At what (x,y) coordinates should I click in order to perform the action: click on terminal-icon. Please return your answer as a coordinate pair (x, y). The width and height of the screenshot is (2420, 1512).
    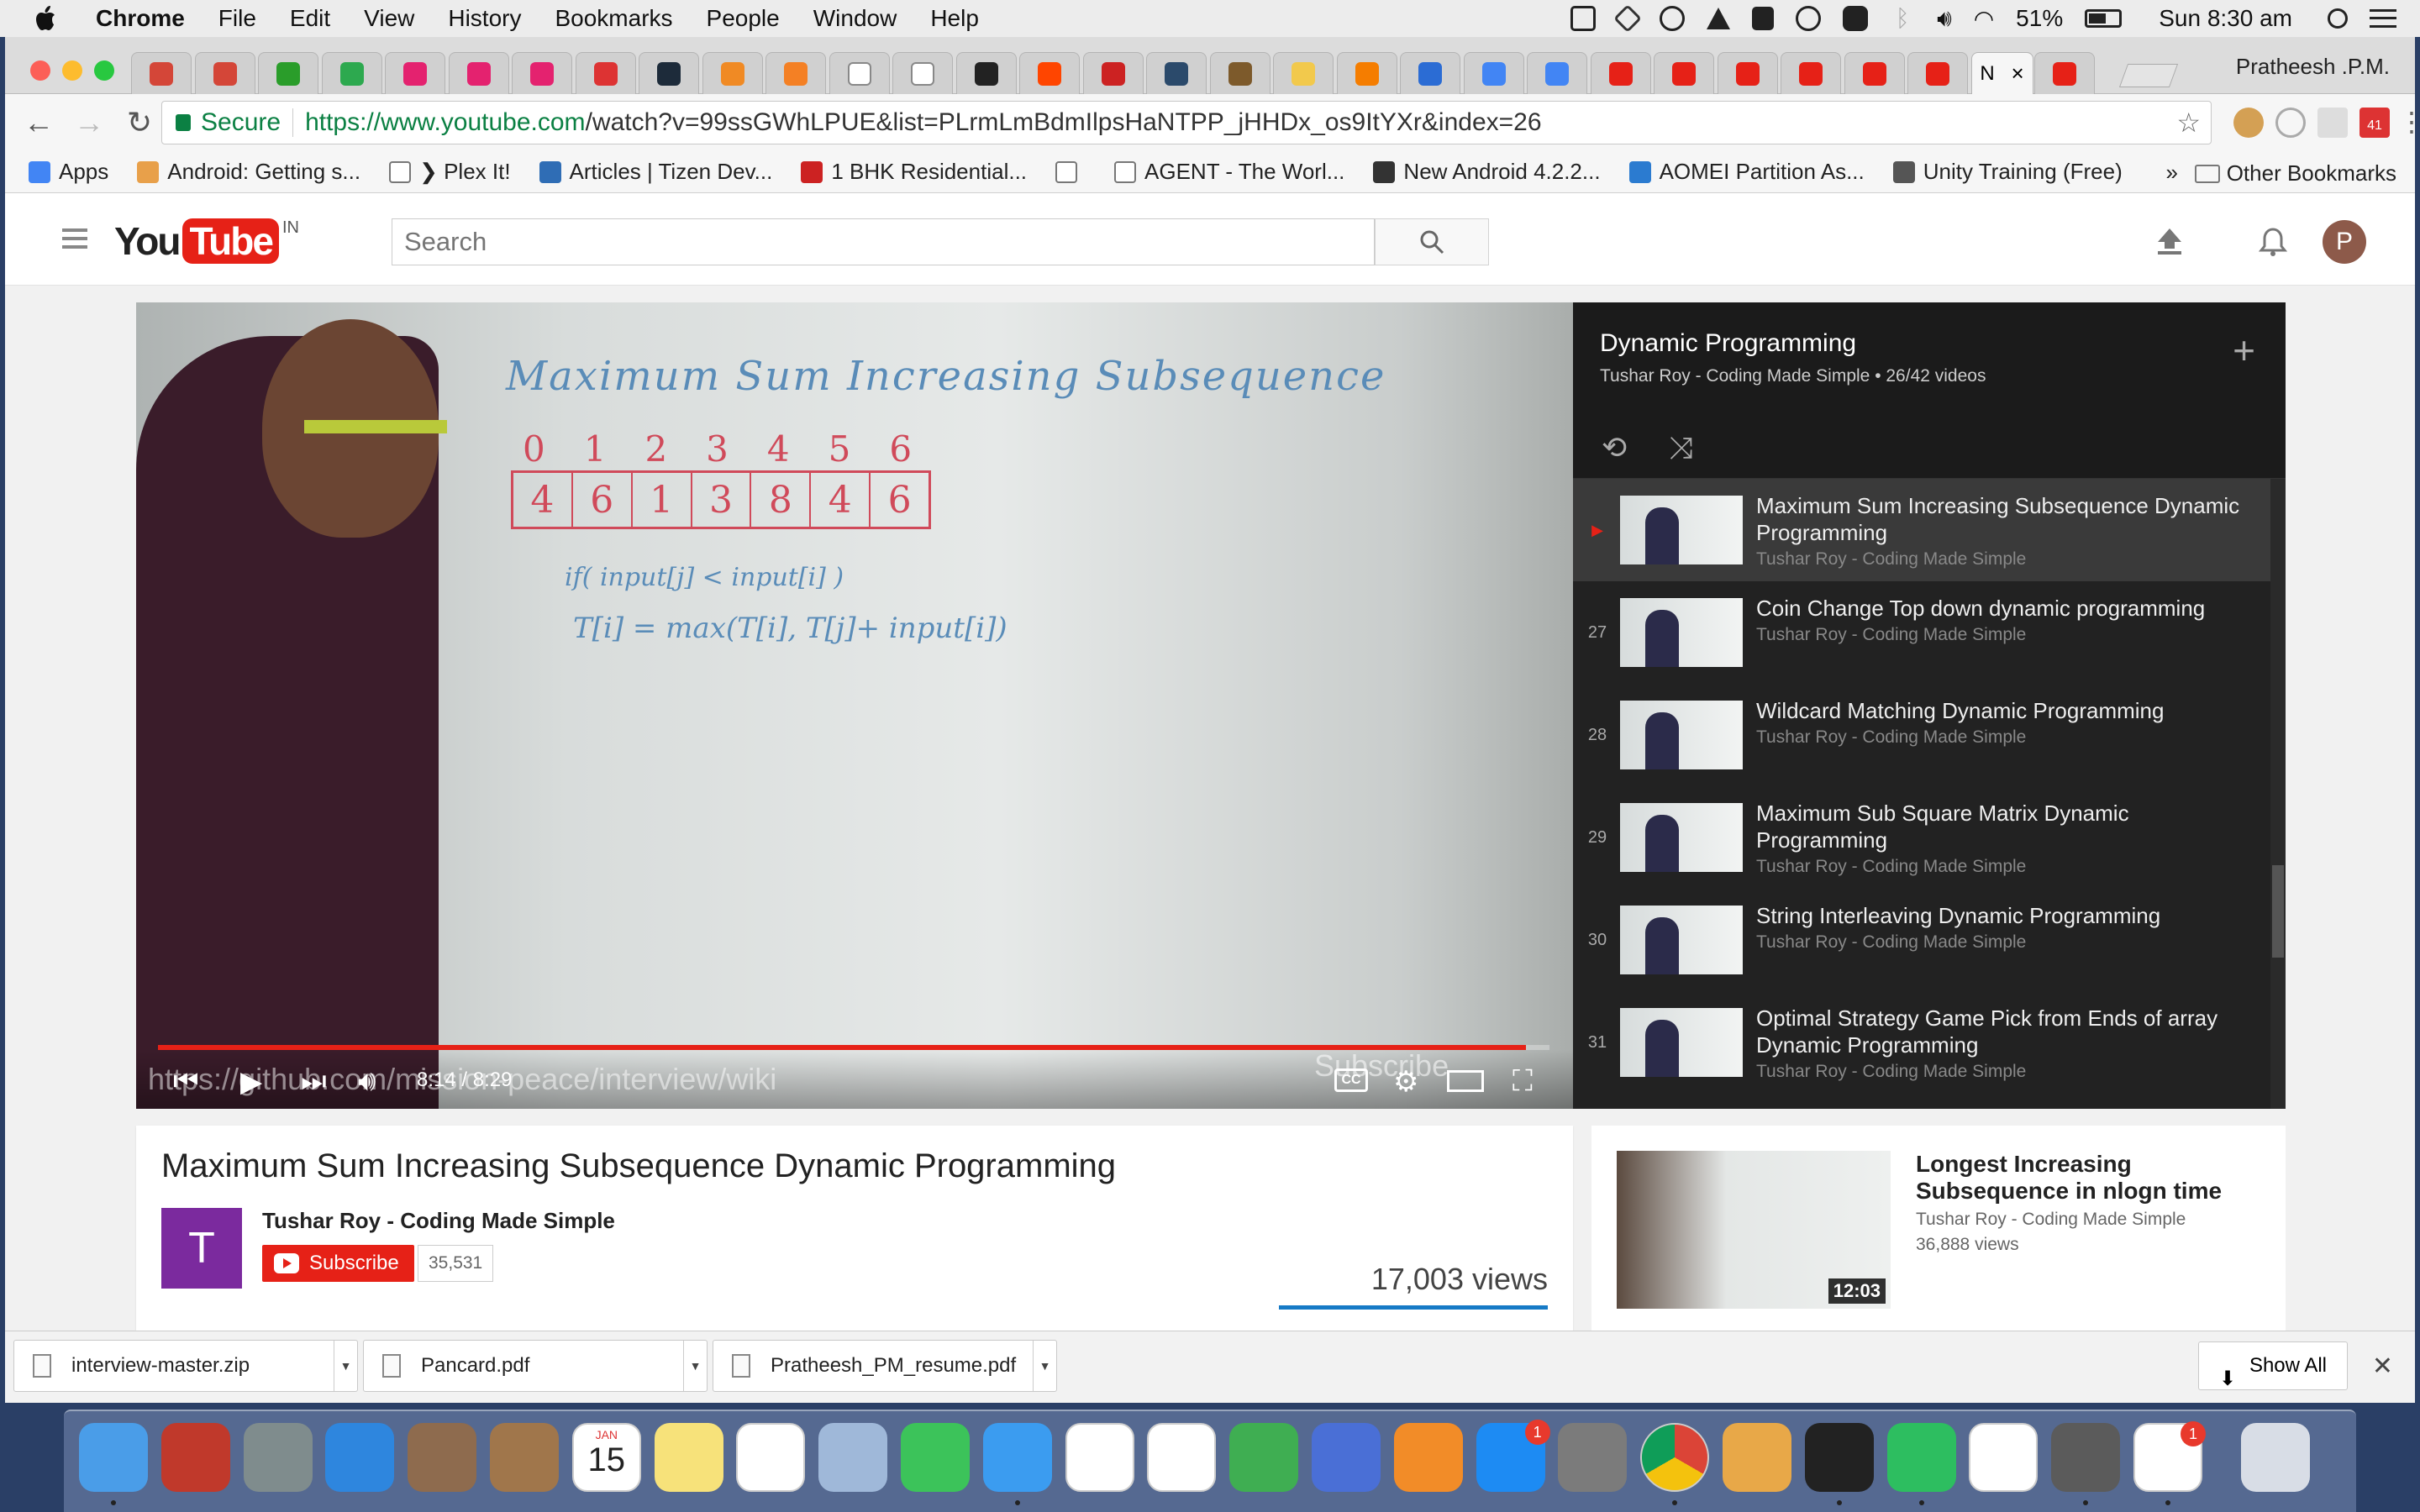
    Looking at the image, I should click on (1839, 1457).